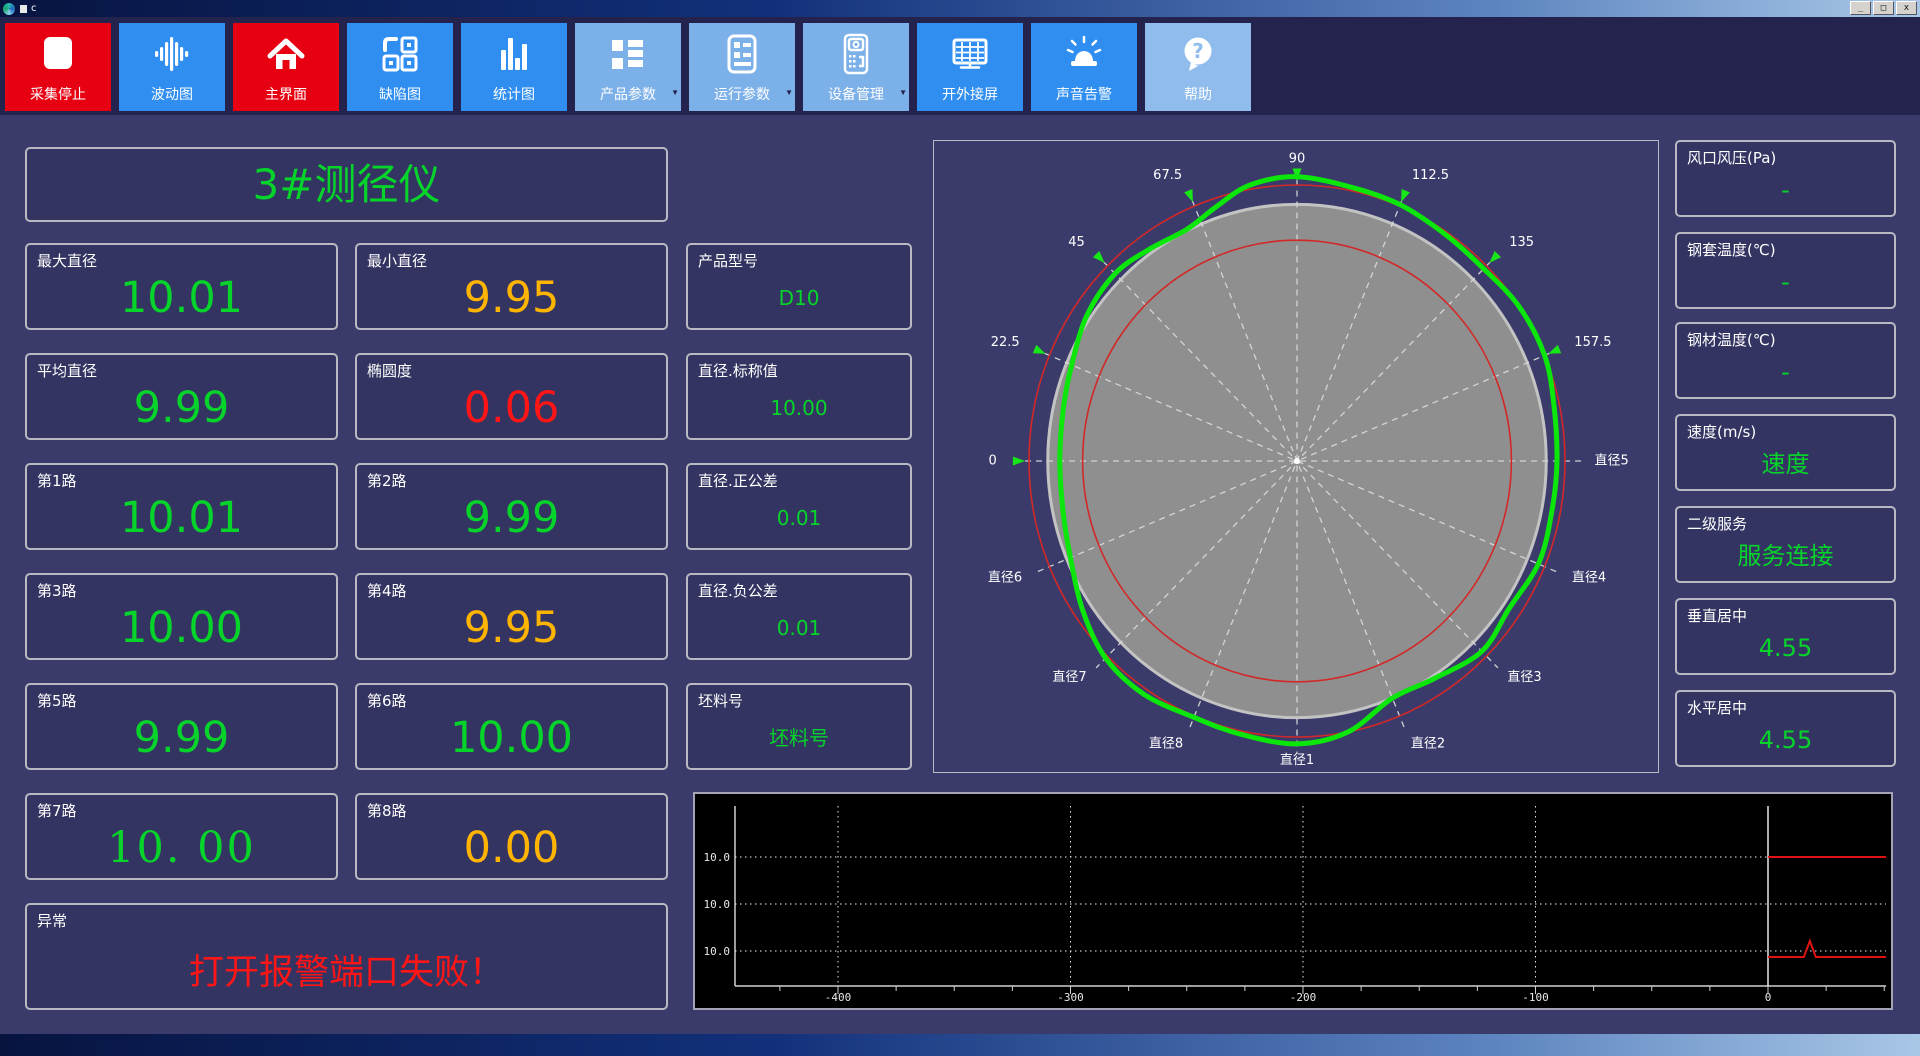  I want to click on metric-box-path-6: 第6路 10.00, so click(511, 726).